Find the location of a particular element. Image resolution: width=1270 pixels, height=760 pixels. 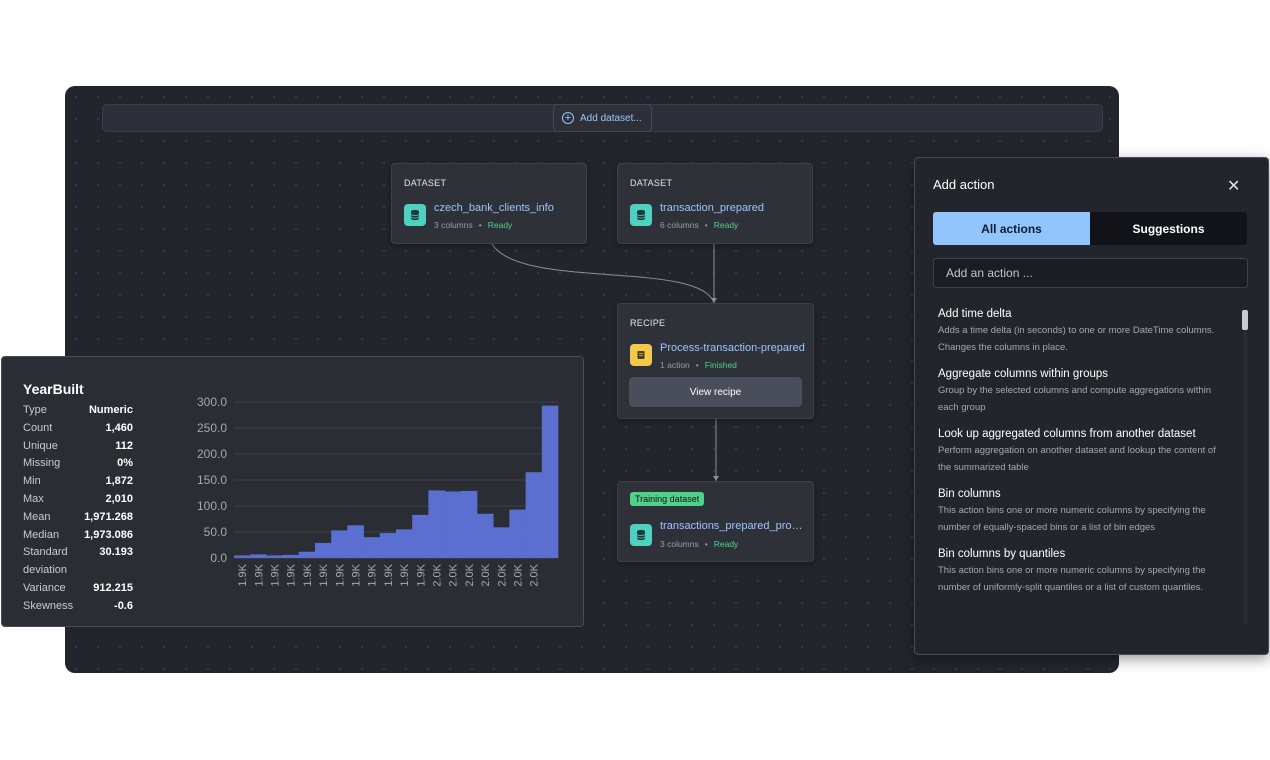

scrollbar-thumb is located at coordinates (1245, 320).